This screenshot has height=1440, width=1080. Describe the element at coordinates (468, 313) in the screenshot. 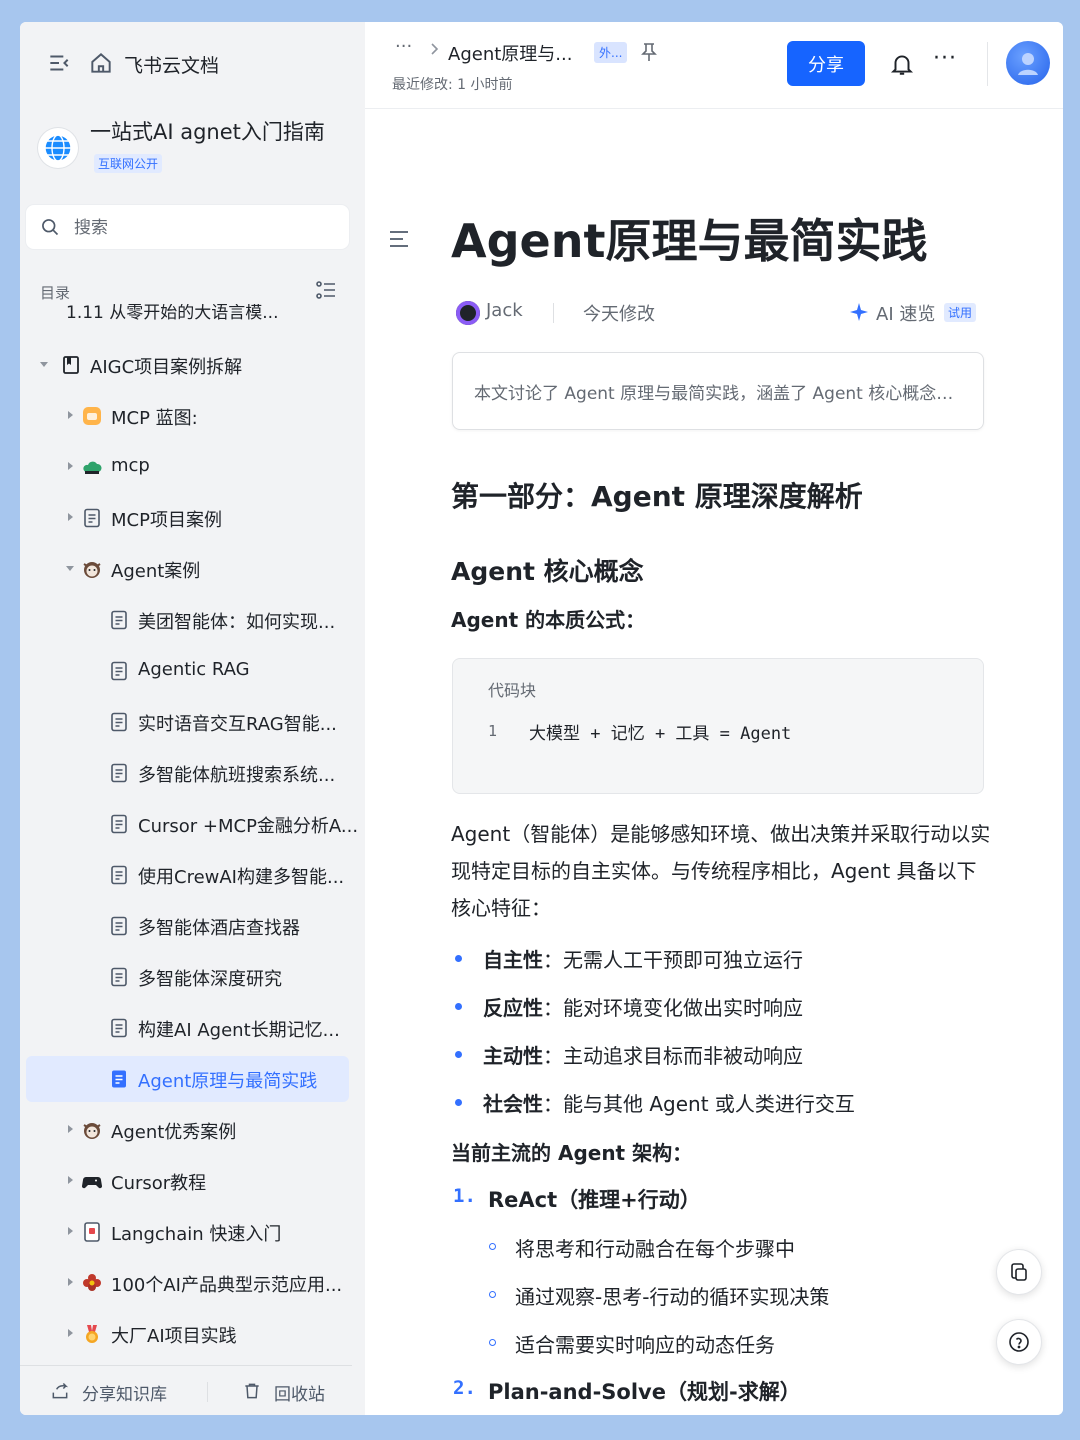

I see `author-avatar` at that location.